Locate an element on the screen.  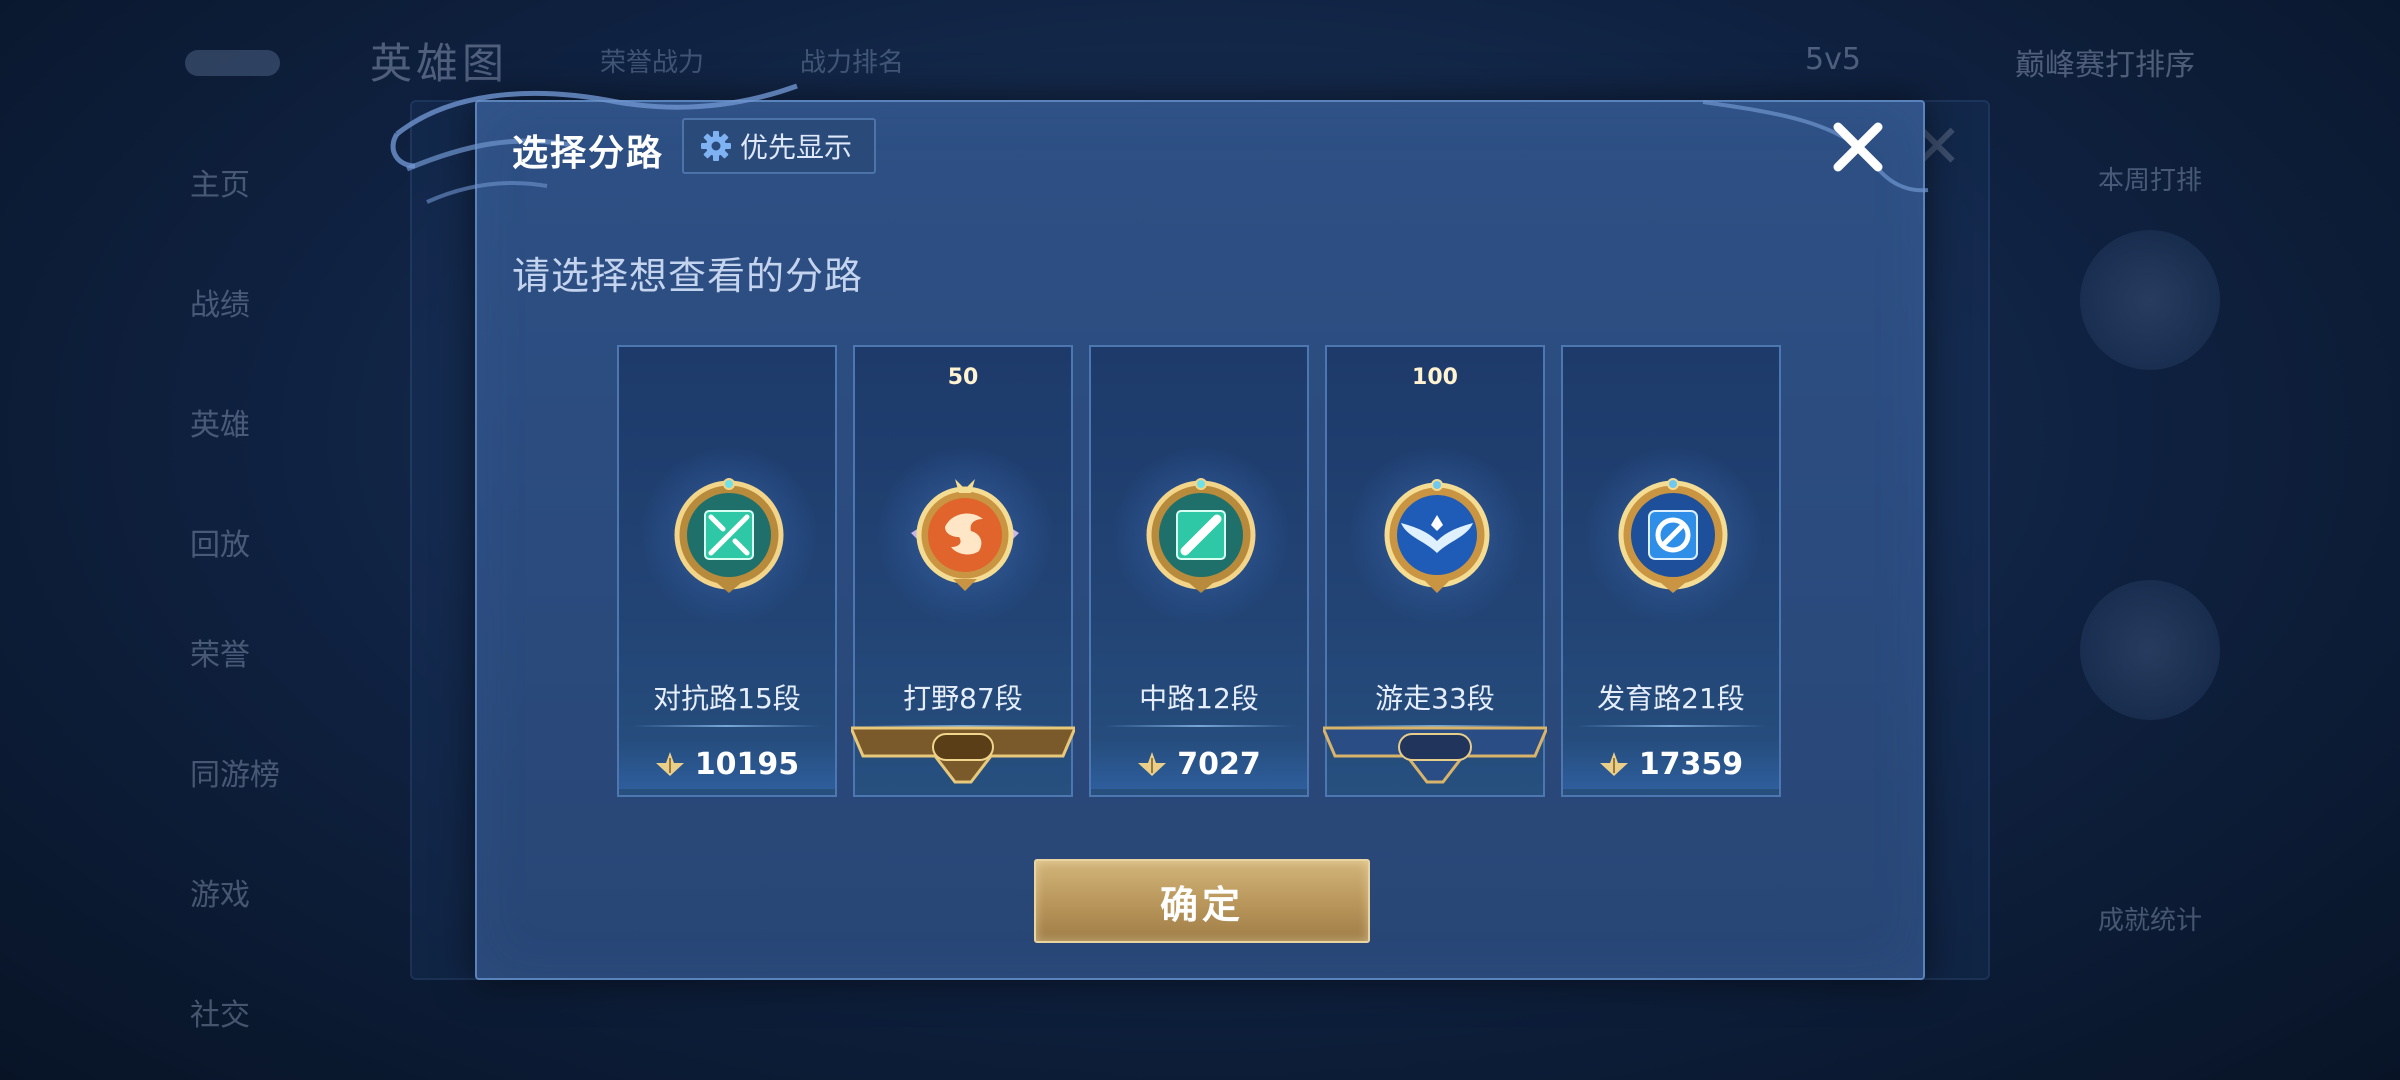
rank-banner-value: 100 is located at coordinates (1435, 377).